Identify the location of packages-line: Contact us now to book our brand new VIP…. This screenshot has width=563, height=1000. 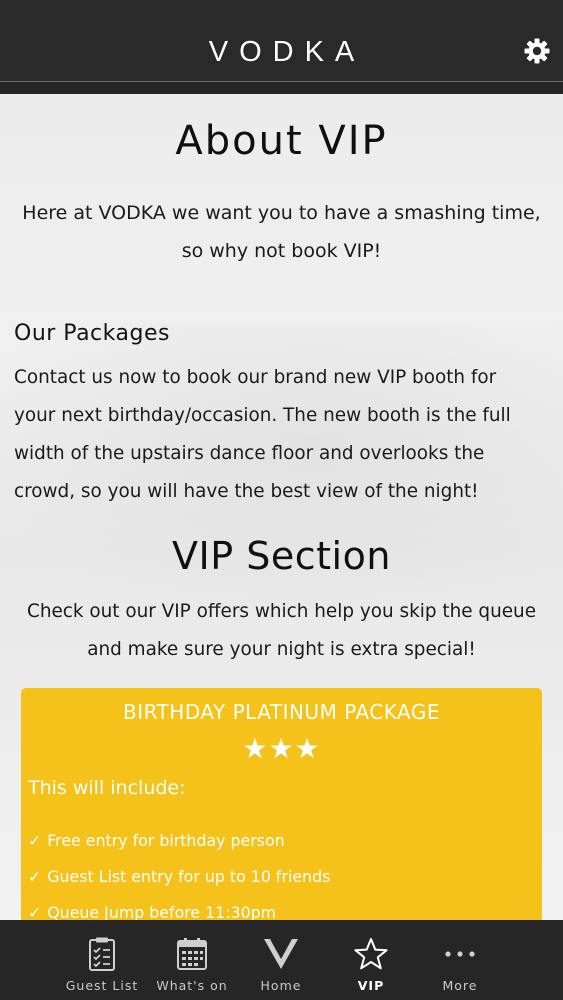
(255, 377).